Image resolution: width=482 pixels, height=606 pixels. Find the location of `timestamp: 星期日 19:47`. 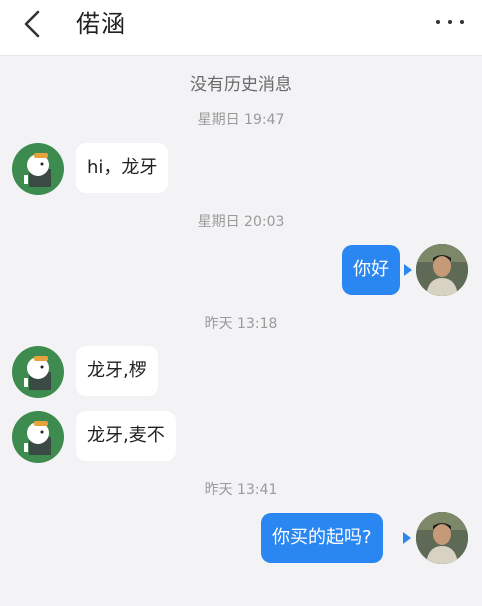

timestamp: 星期日 19:47 is located at coordinates (241, 120).